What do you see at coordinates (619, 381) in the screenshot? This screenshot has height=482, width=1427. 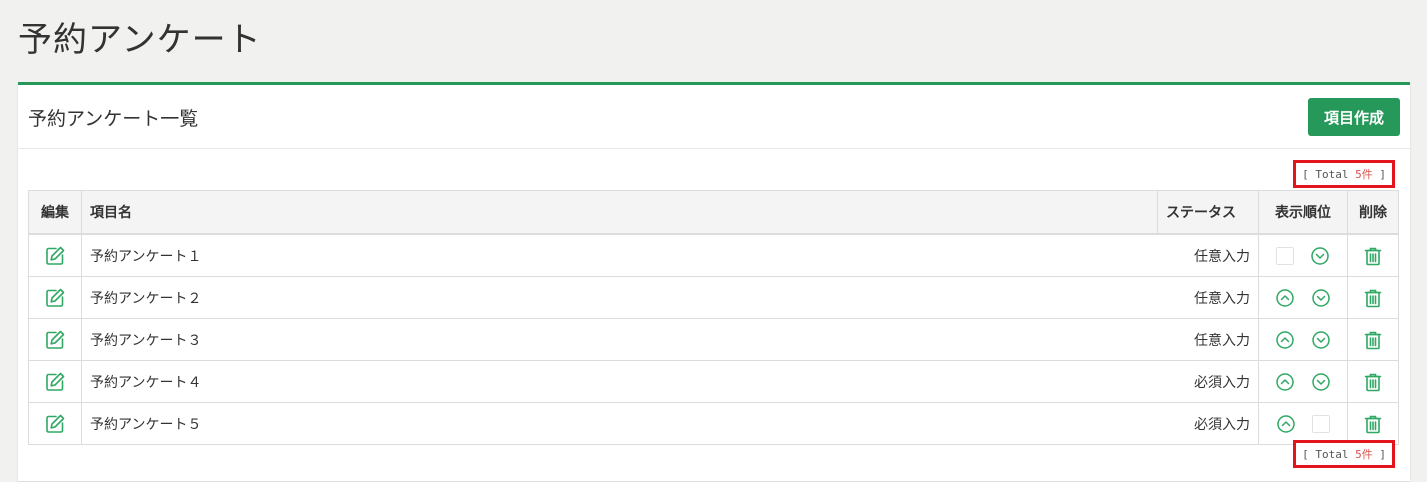 I see `item-name: 予約アンケート４` at bounding box center [619, 381].